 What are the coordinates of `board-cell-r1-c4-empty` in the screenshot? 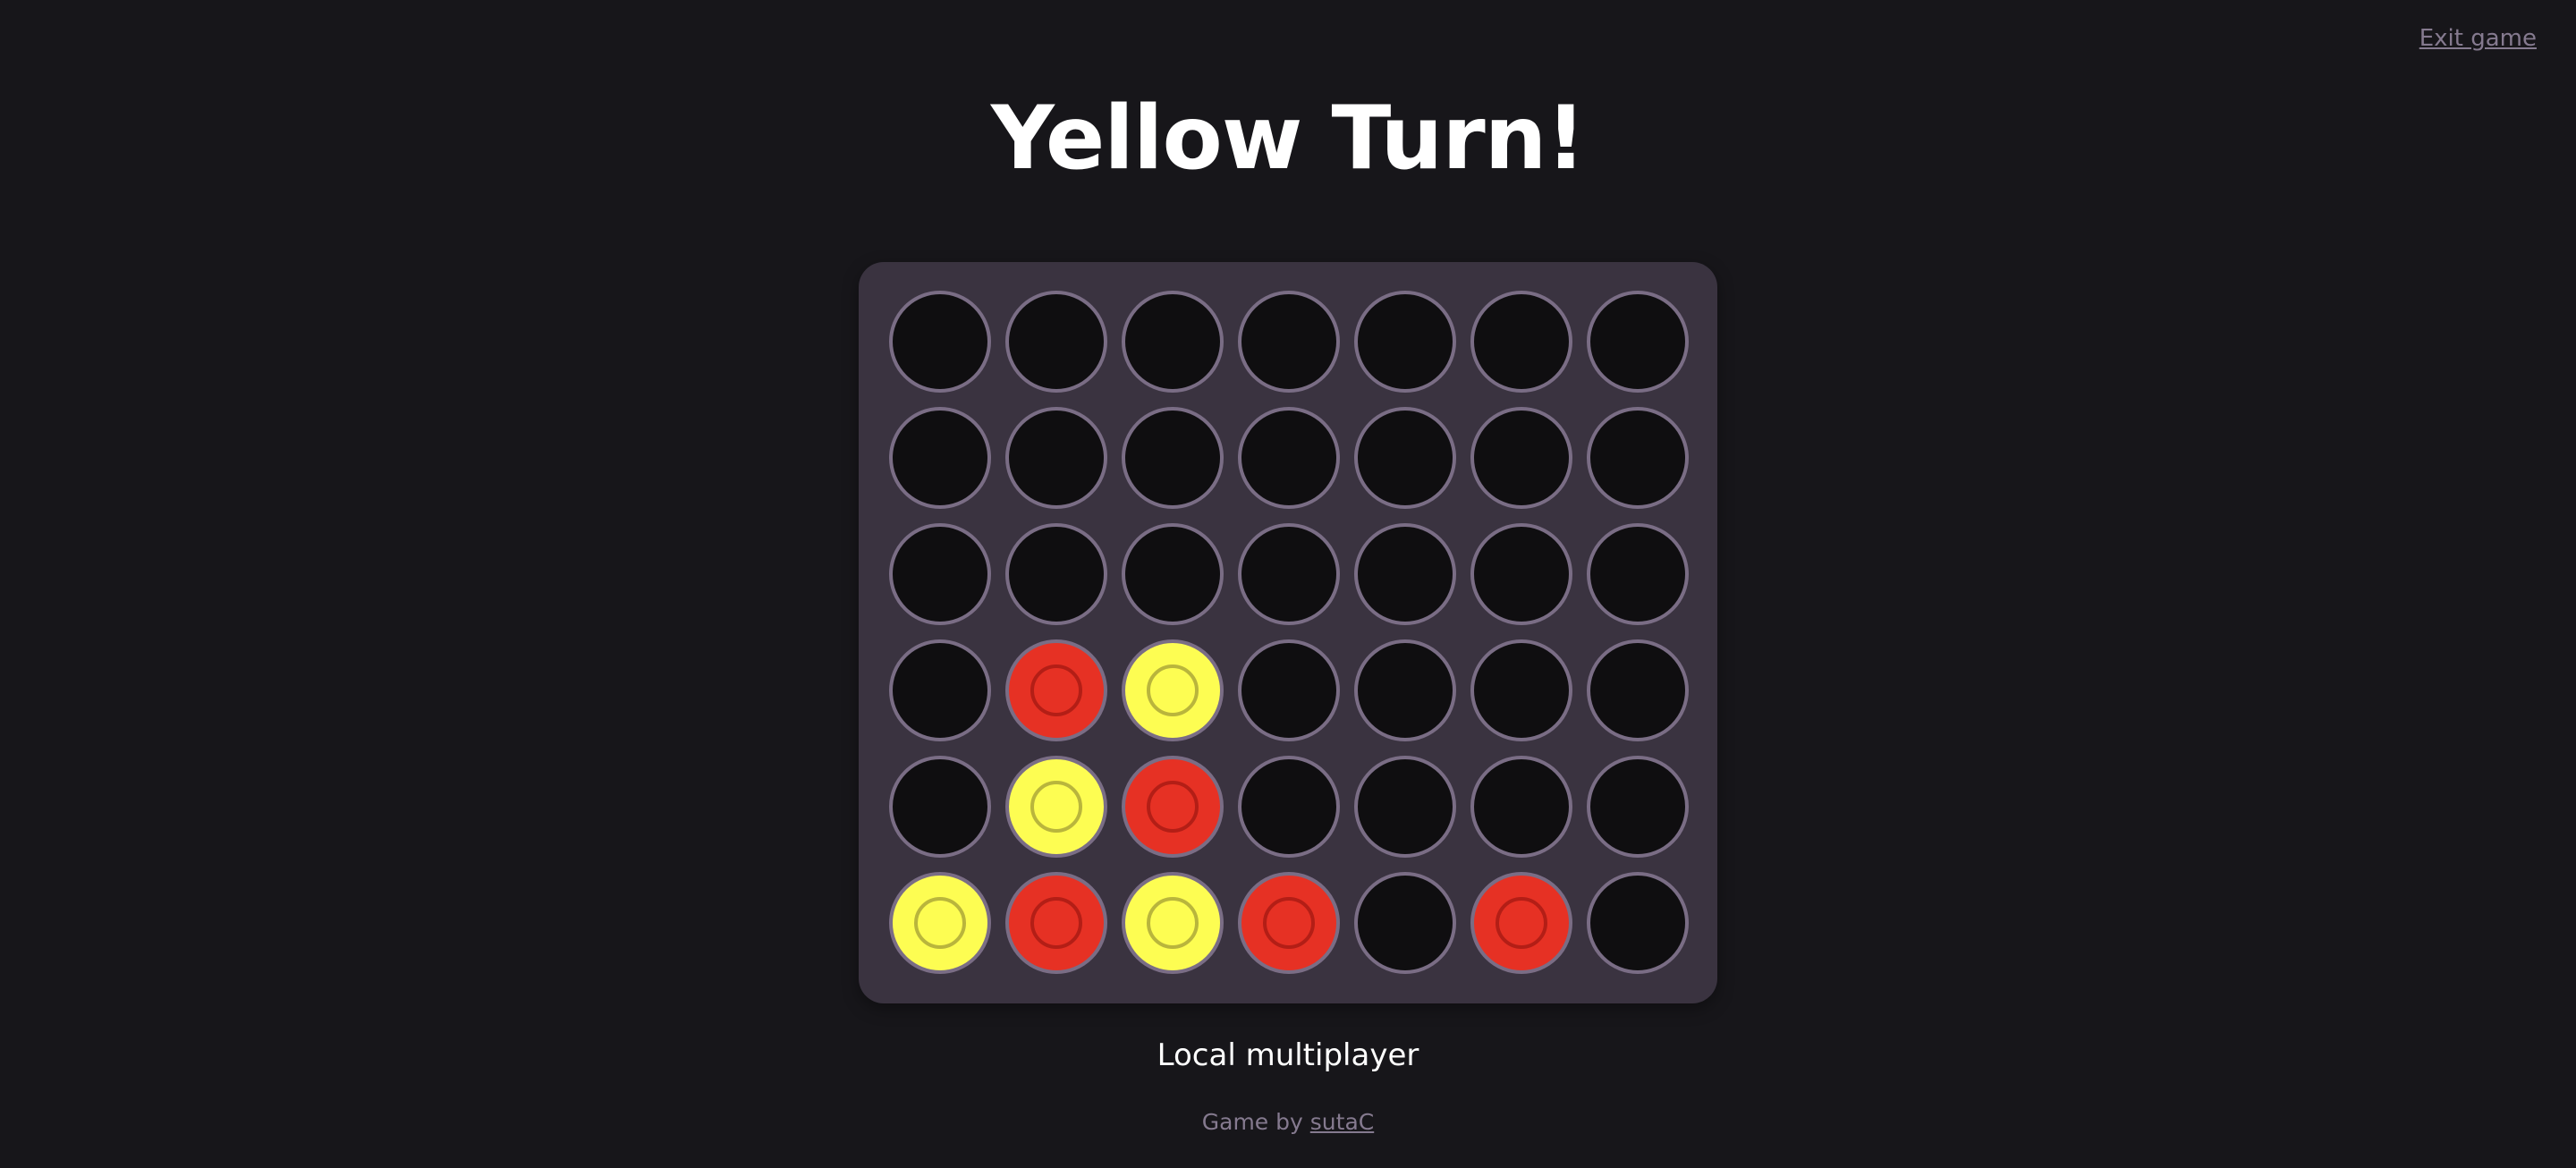 It's located at (1289, 342).